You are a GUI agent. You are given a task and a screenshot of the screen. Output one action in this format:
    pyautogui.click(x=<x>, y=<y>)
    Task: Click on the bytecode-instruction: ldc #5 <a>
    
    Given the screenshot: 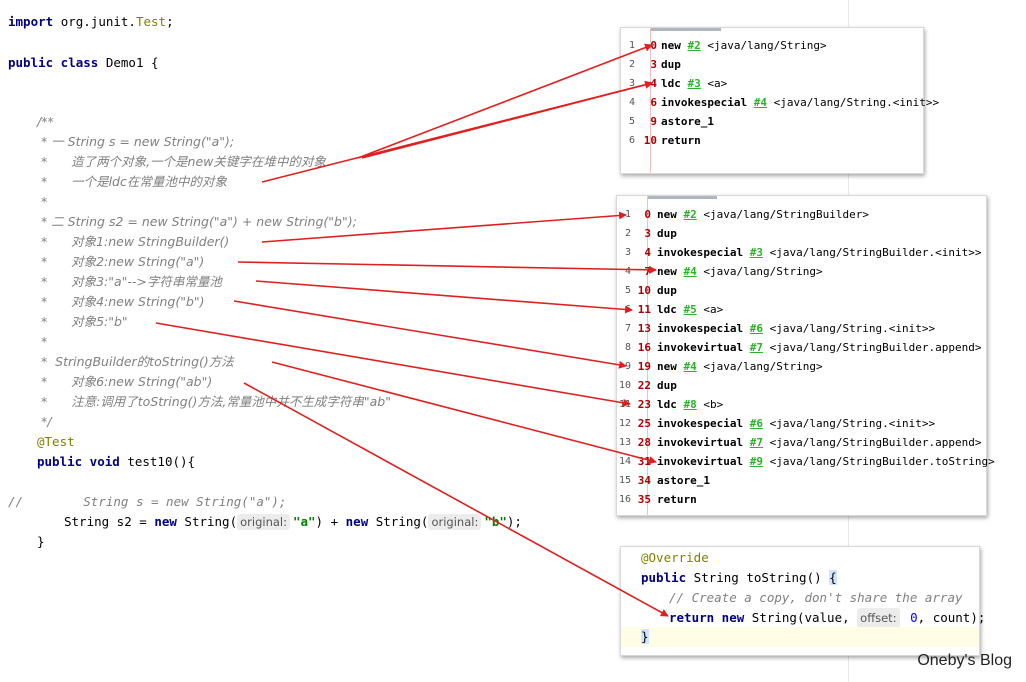 What is the action you would take?
    pyautogui.click(x=690, y=309)
    